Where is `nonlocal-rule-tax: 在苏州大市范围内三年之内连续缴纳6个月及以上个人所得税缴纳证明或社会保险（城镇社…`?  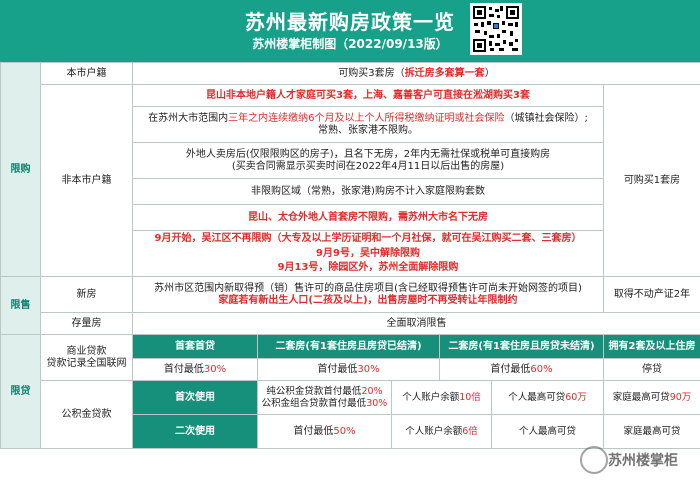 nonlocal-rule-tax: 在苏州大市范围内三年之内连续缴纳6个月及以上个人所得税缴纳证明或社会保险（城镇社… is located at coordinates (368, 124).